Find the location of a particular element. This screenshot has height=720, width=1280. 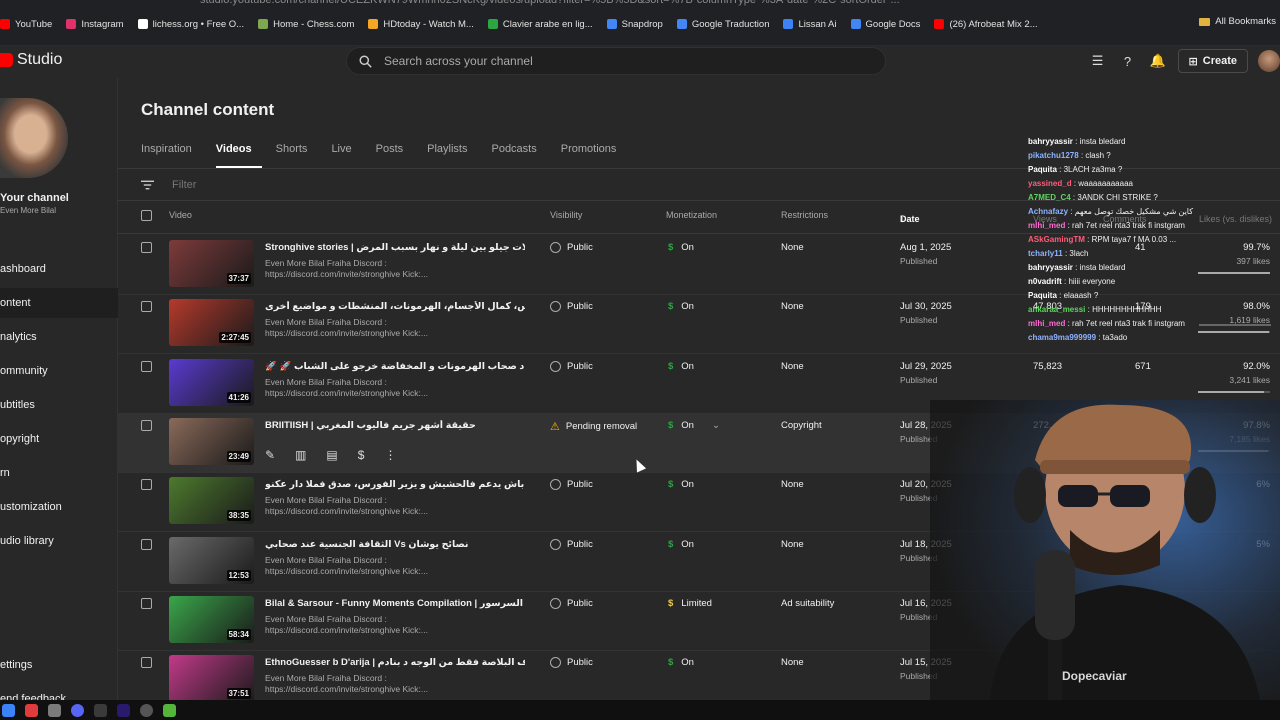

video-thumbnail: 37:51 is located at coordinates (211, 679).